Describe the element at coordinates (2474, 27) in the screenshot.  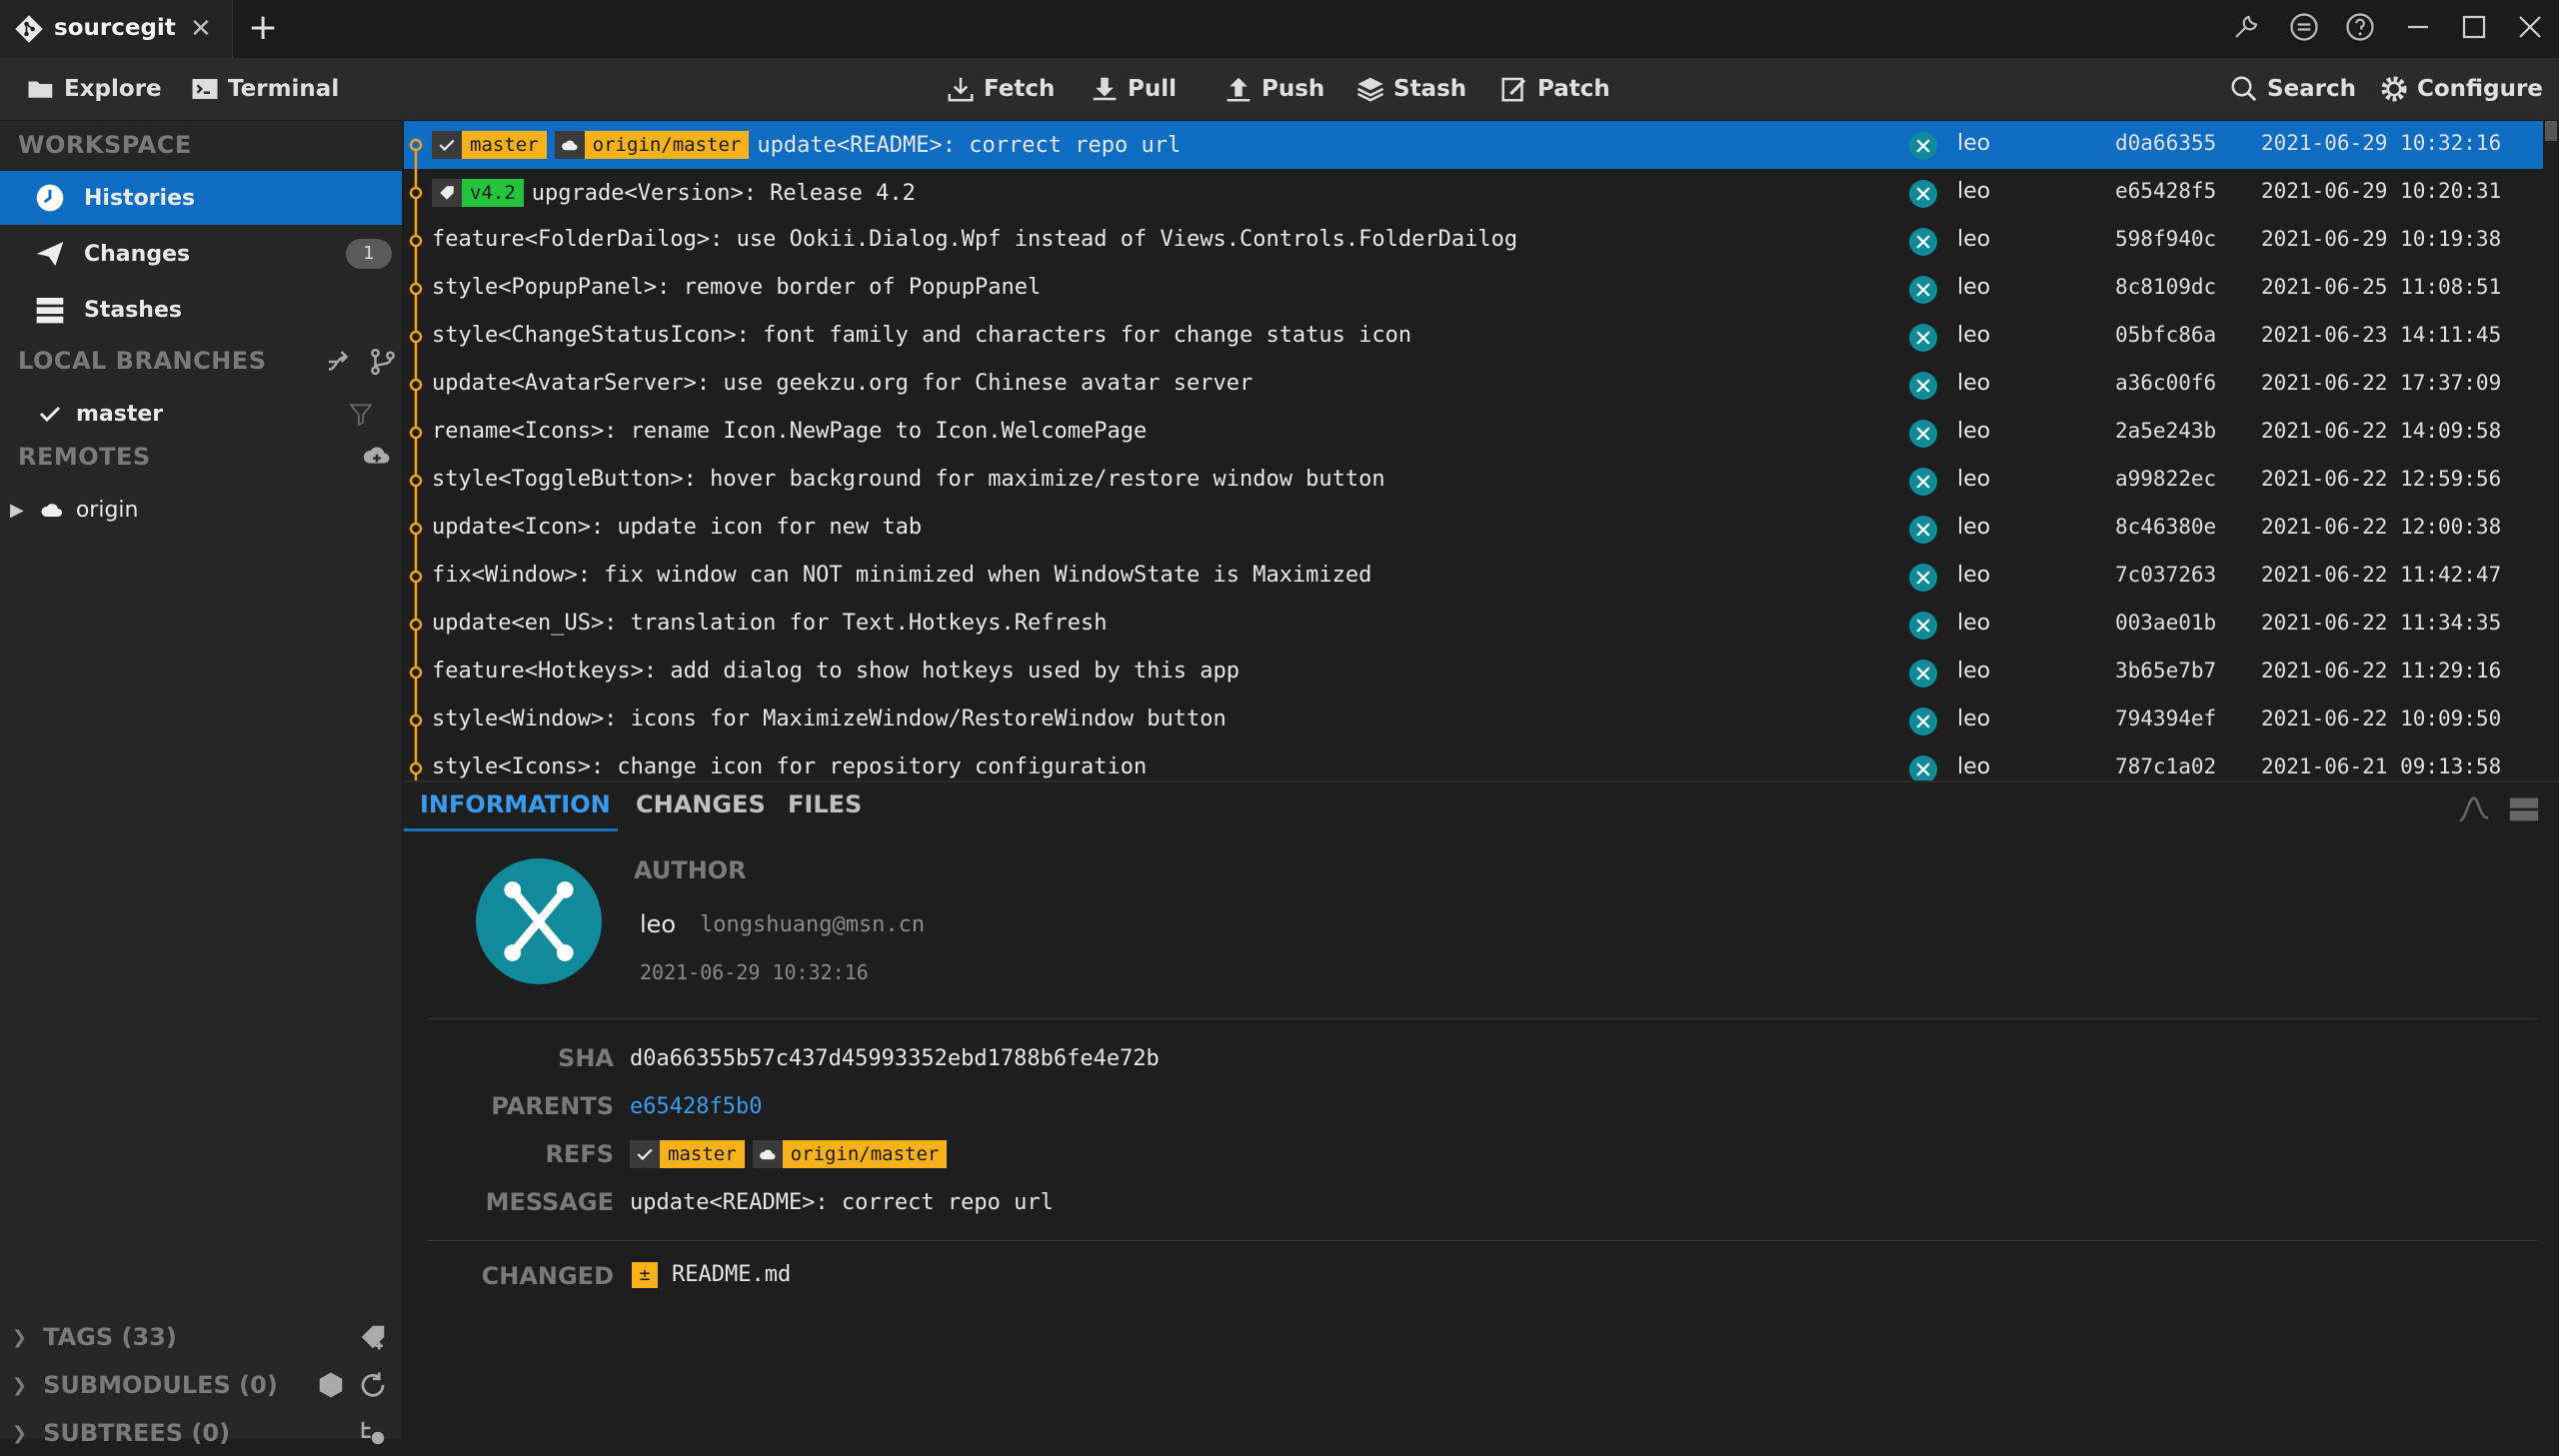
I see `maximize-icon` at that location.